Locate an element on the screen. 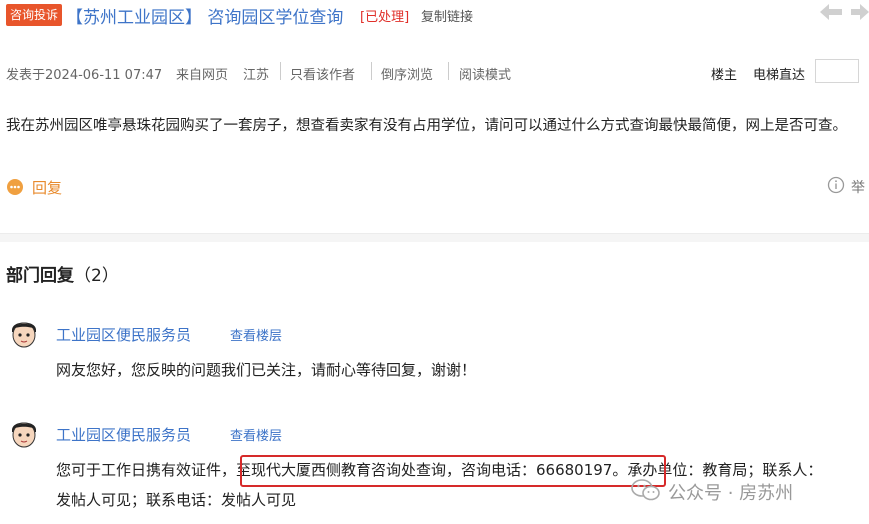  reverse-order-link: 倒序浏览 is located at coordinates (407, 73).